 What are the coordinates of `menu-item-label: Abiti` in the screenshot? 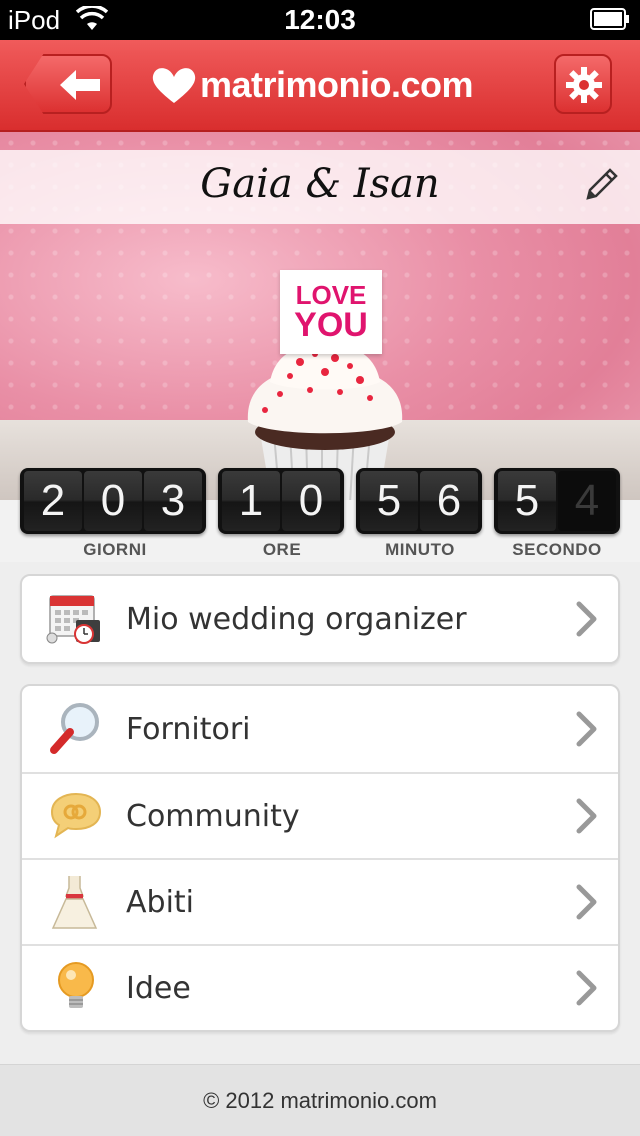 It's located at (160, 902).